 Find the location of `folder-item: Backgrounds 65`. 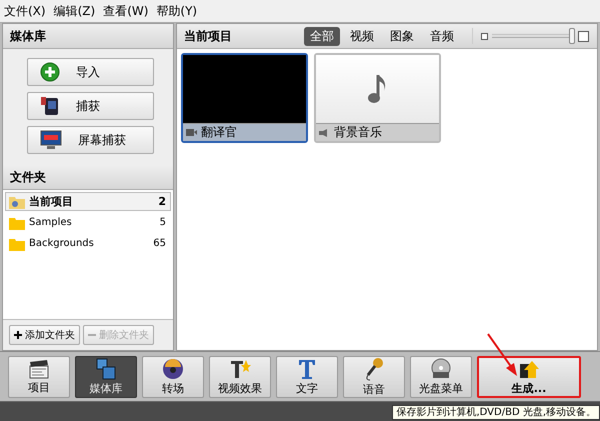

folder-item: Backgrounds 65 is located at coordinates (88, 243).